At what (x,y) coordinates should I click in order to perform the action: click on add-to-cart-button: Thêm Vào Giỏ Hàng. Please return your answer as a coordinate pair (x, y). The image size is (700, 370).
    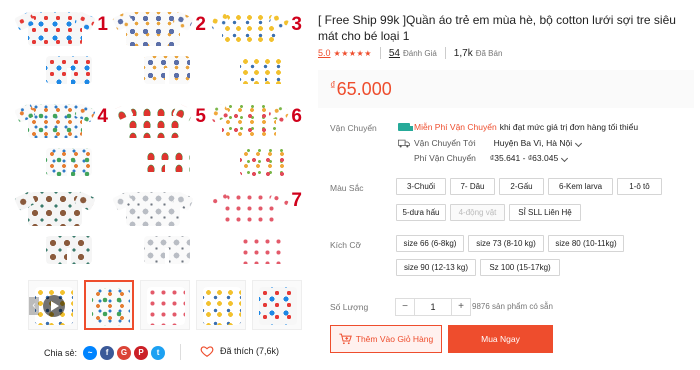
    Looking at the image, I should click on (386, 339).